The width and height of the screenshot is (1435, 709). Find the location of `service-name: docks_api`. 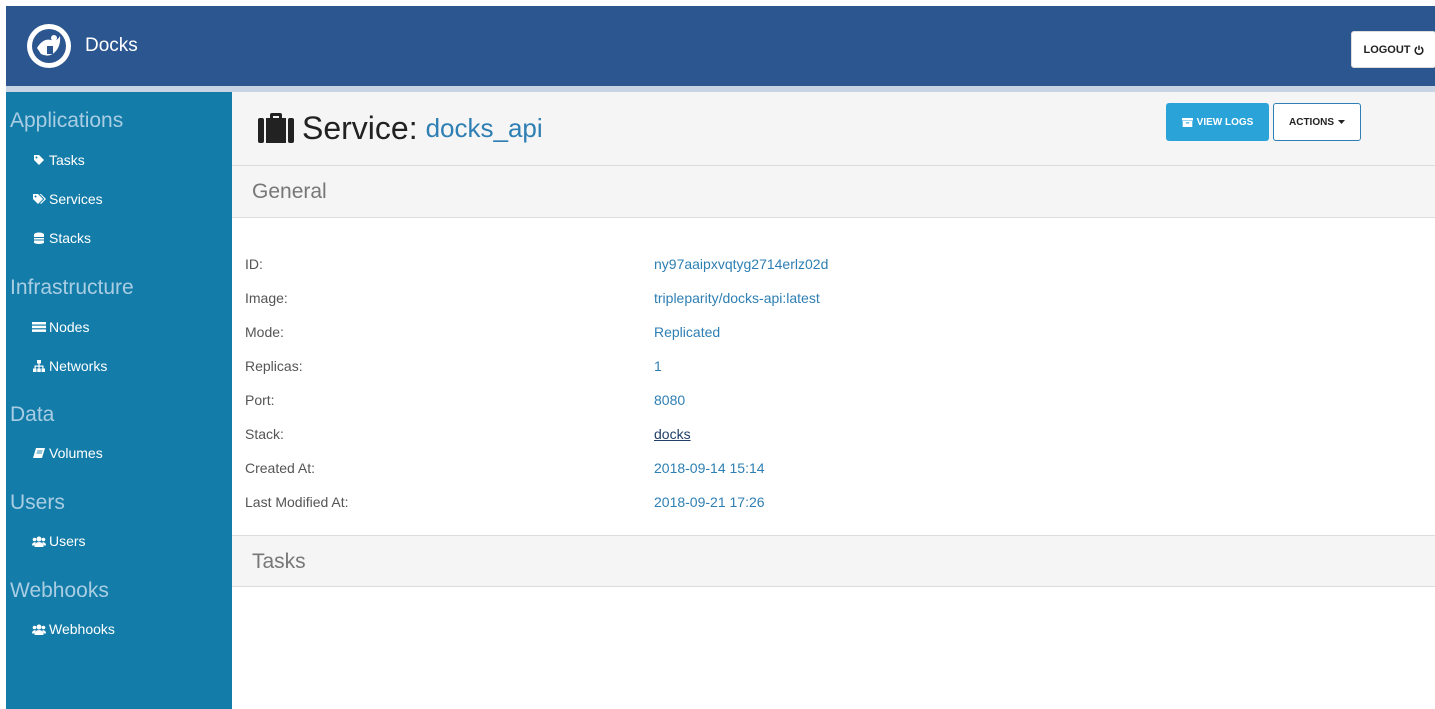

service-name: docks_api is located at coordinates (484, 128).